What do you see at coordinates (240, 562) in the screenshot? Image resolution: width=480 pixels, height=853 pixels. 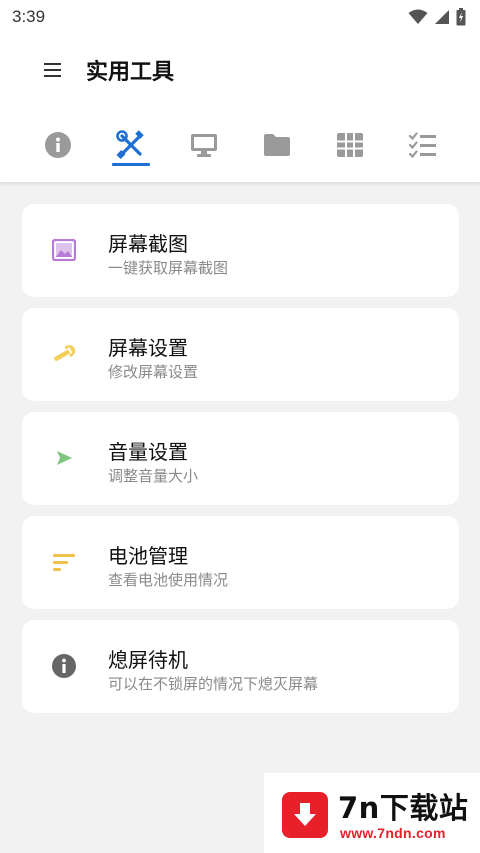 I see `list-item-battery: 电池管理 查看电池使用情况` at bounding box center [240, 562].